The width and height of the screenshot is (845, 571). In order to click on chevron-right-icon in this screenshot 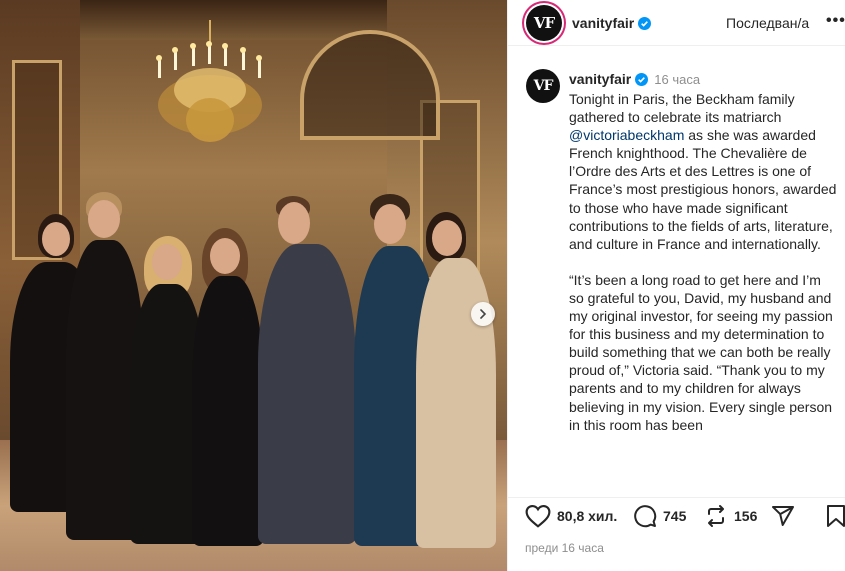, I will do `click(483, 314)`.